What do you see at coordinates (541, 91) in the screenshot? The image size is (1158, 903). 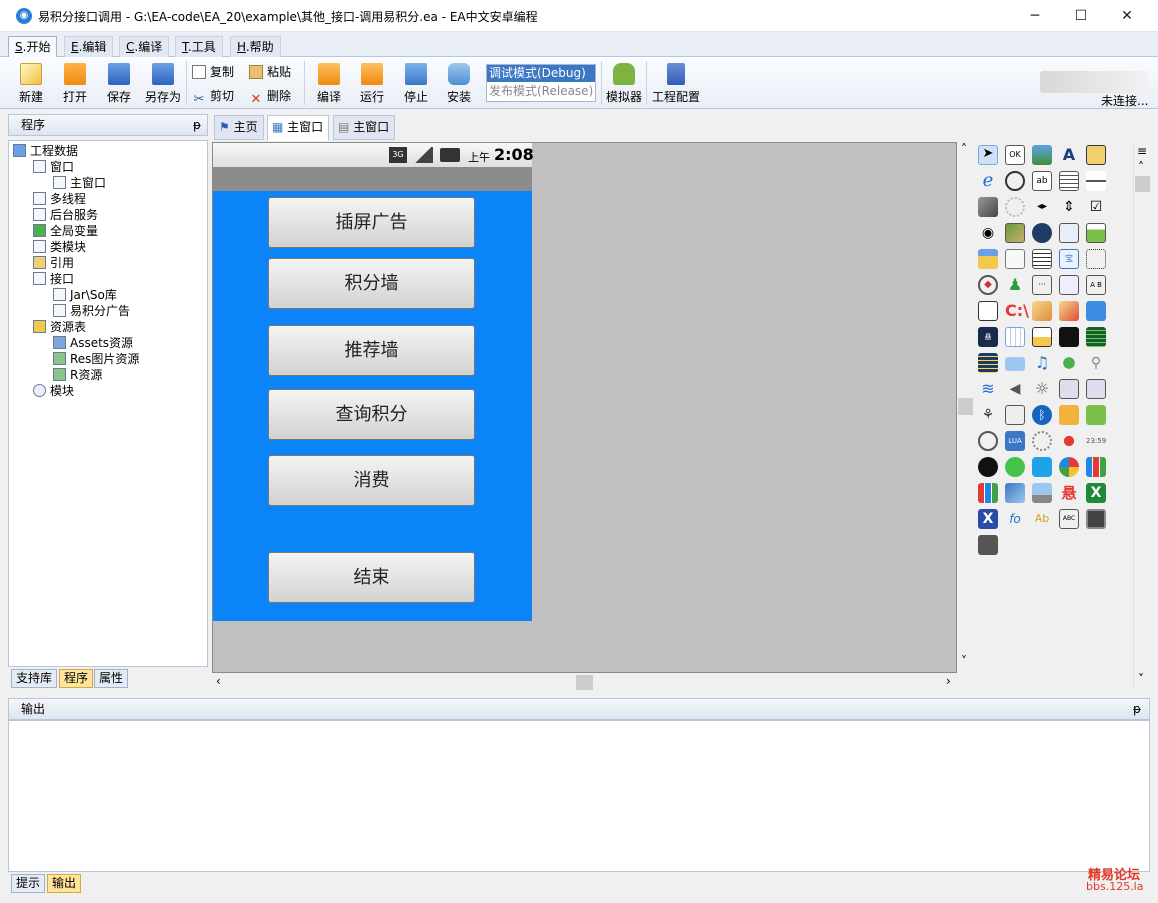 I see `mode-release-option: 发布模式(Release)` at bounding box center [541, 91].